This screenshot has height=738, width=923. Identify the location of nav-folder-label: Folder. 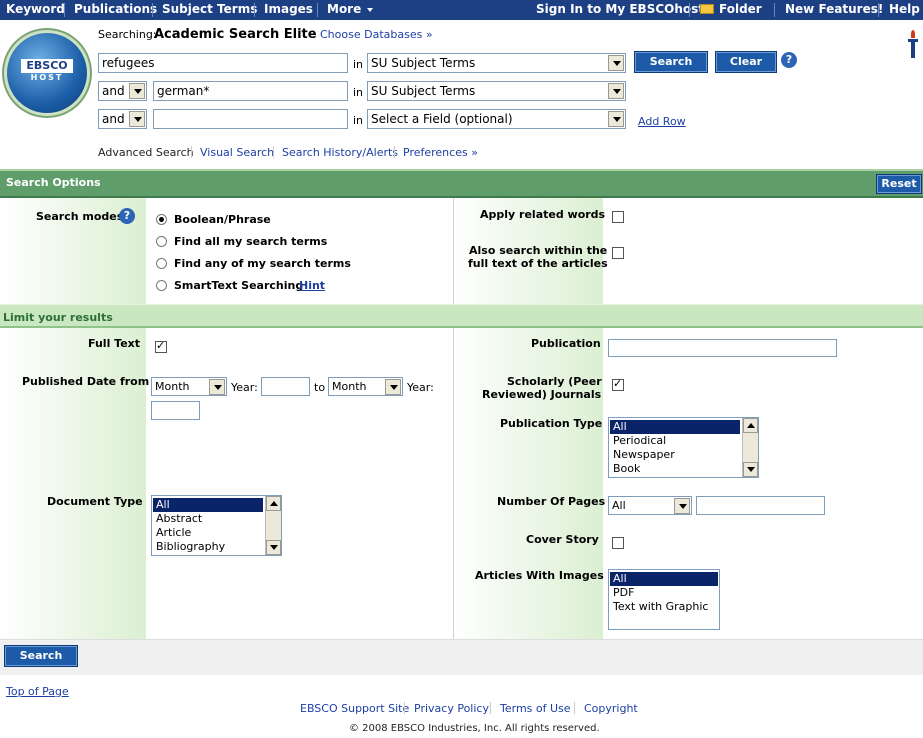
(740, 9).